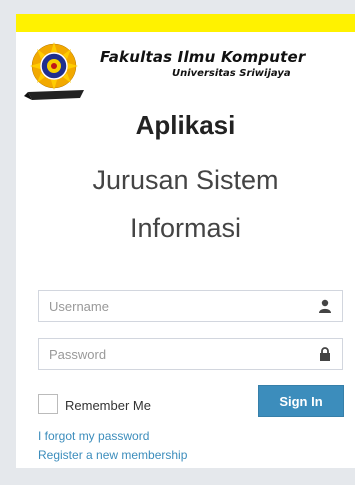 This screenshot has height=485, width=355. What do you see at coordinates (108, 405) in the screenshot?
I see `remember-me-label: Remember Me` at bounding box center [108, 405].